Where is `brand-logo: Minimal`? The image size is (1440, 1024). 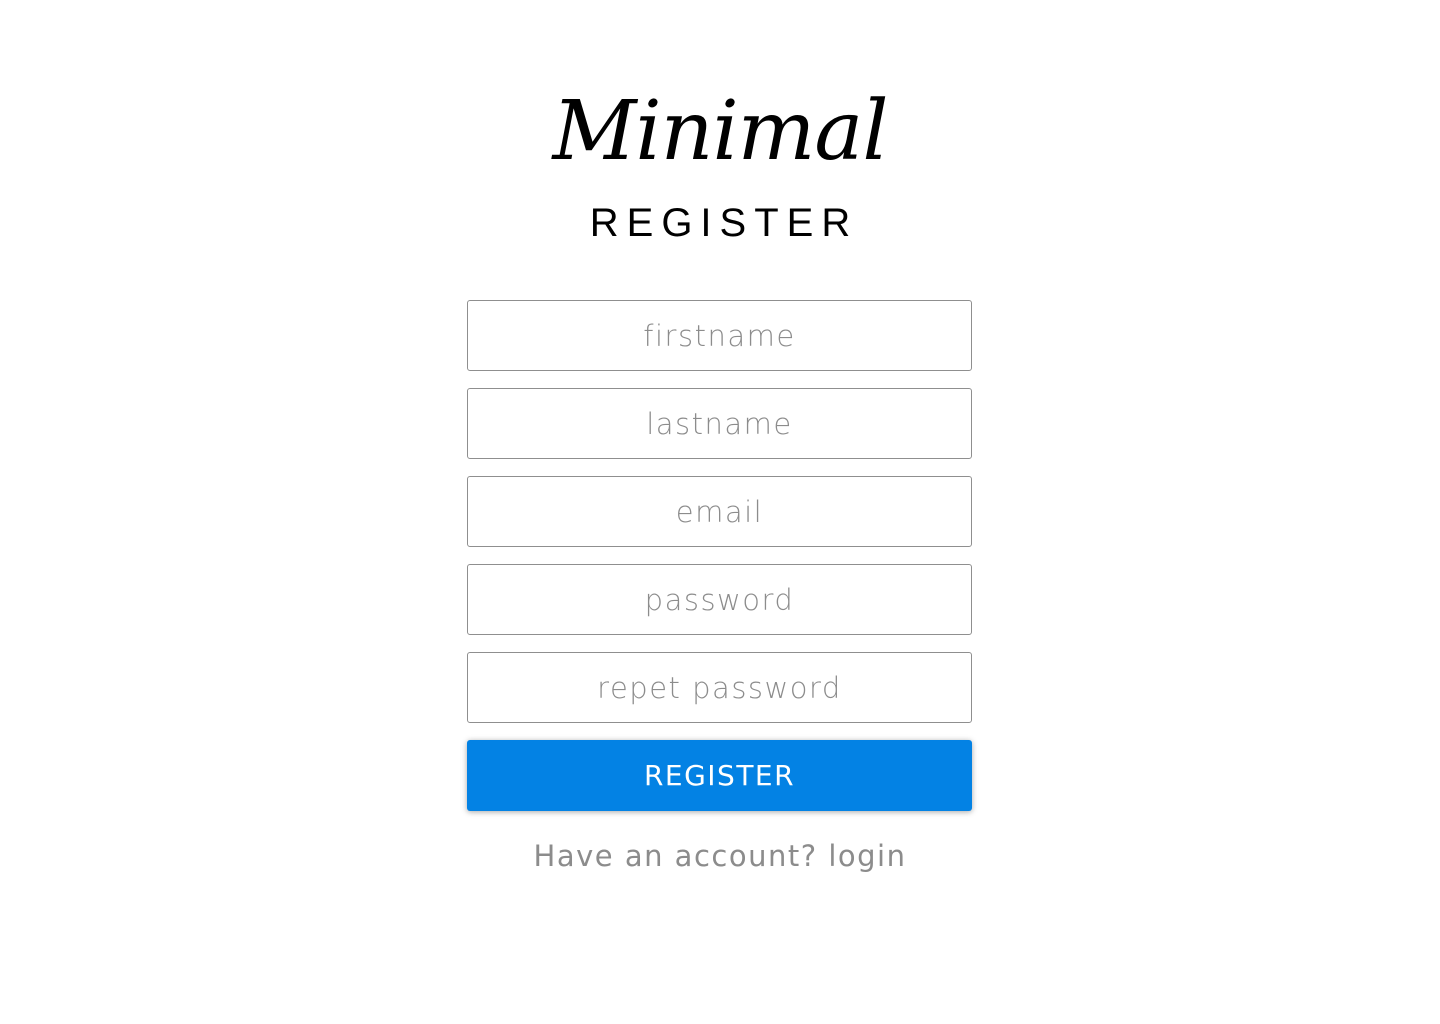
brand-logo: Minimal is located at coordinates (720, 131).